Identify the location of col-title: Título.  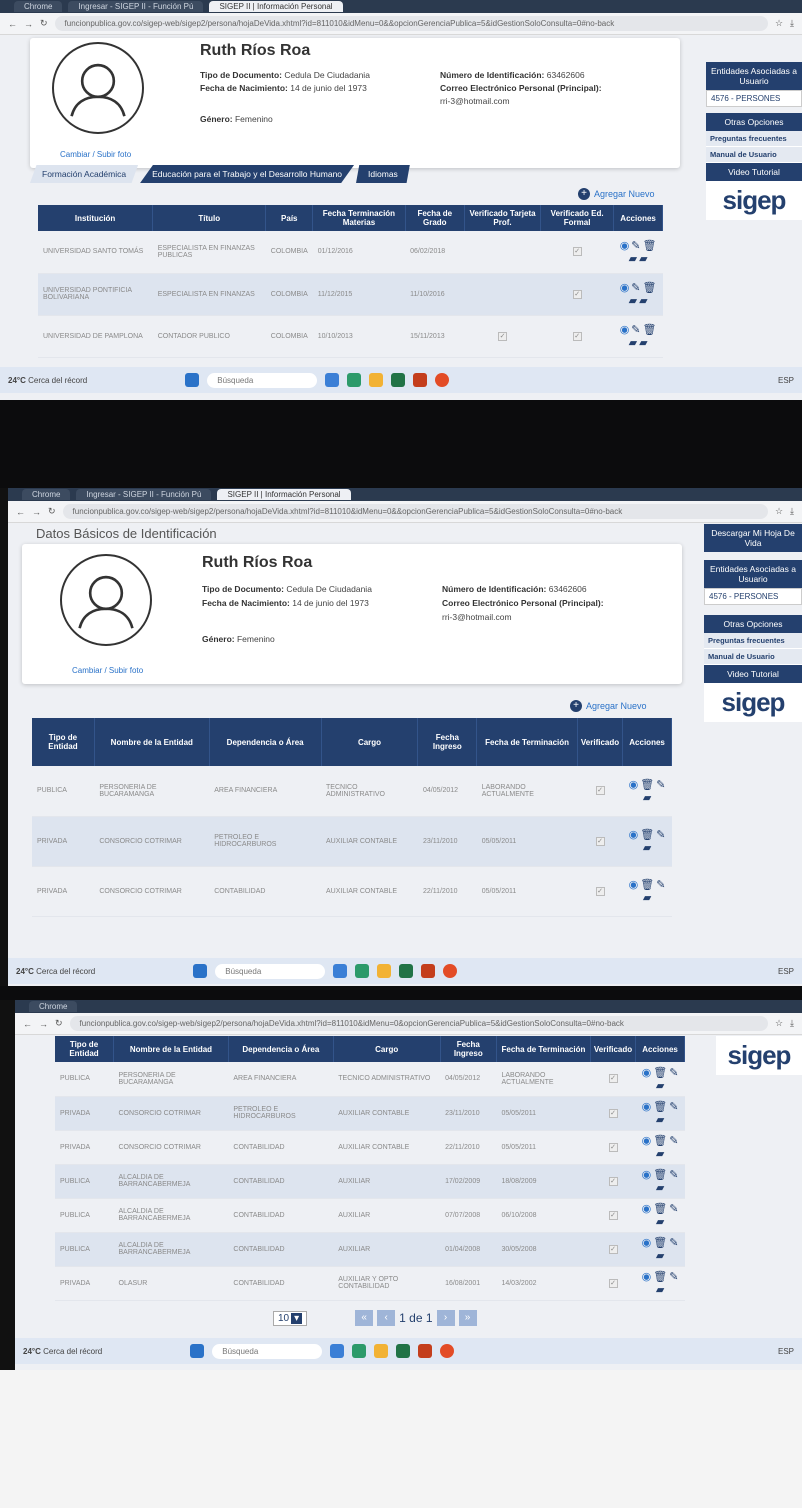
(209, 218).